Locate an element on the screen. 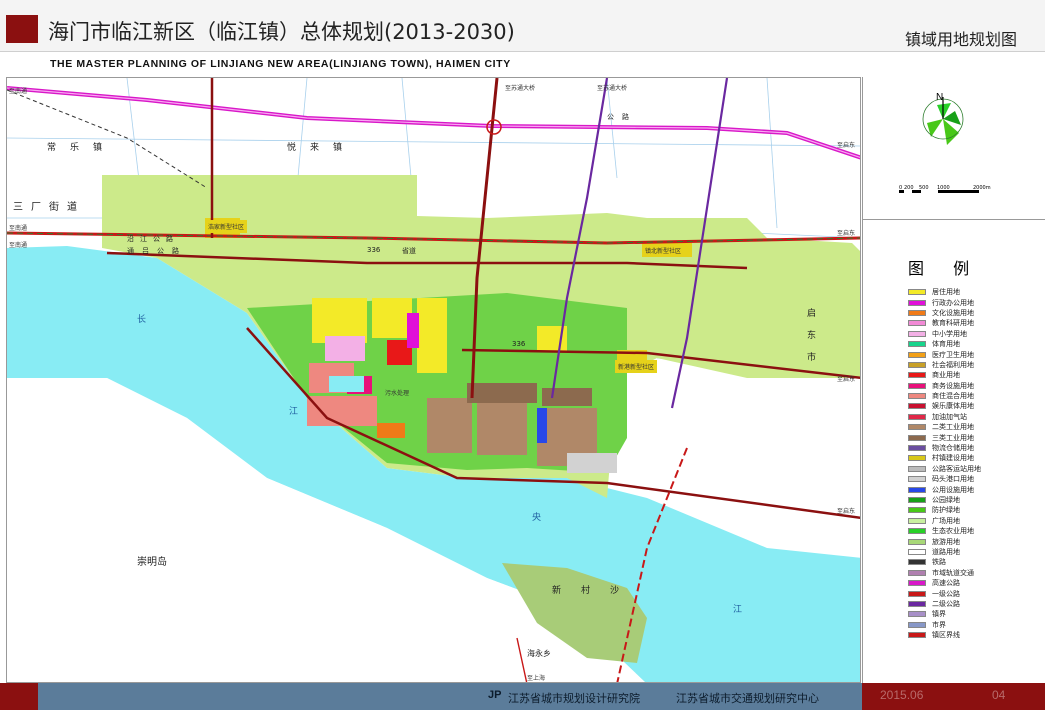  legend-item: 加油加气站 is located at coordinates (975, 417).